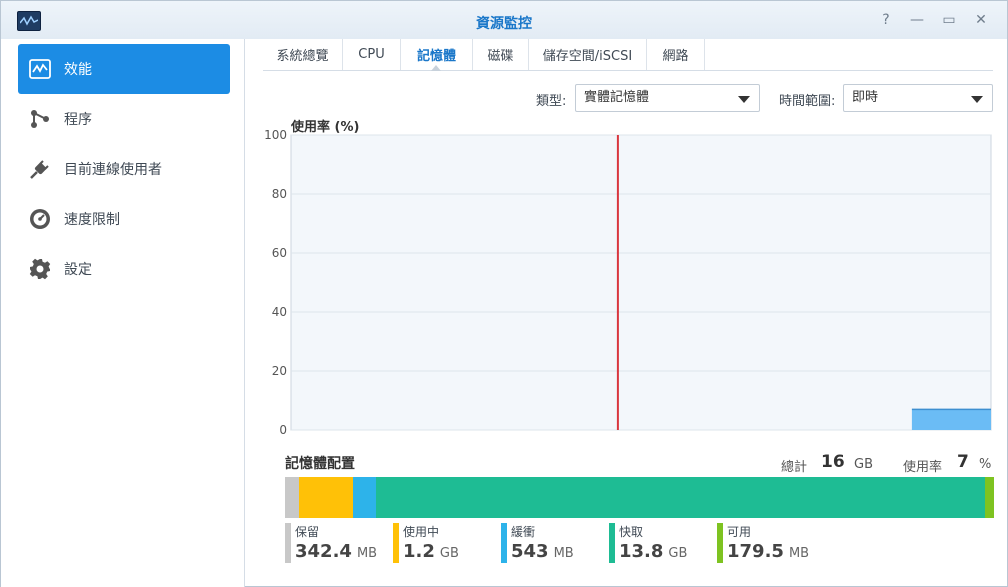 The image size is (1008, 587). Describe the element at coordinates (279, 253) in the screenshot. I see `y-tick-label: 60` at that location.